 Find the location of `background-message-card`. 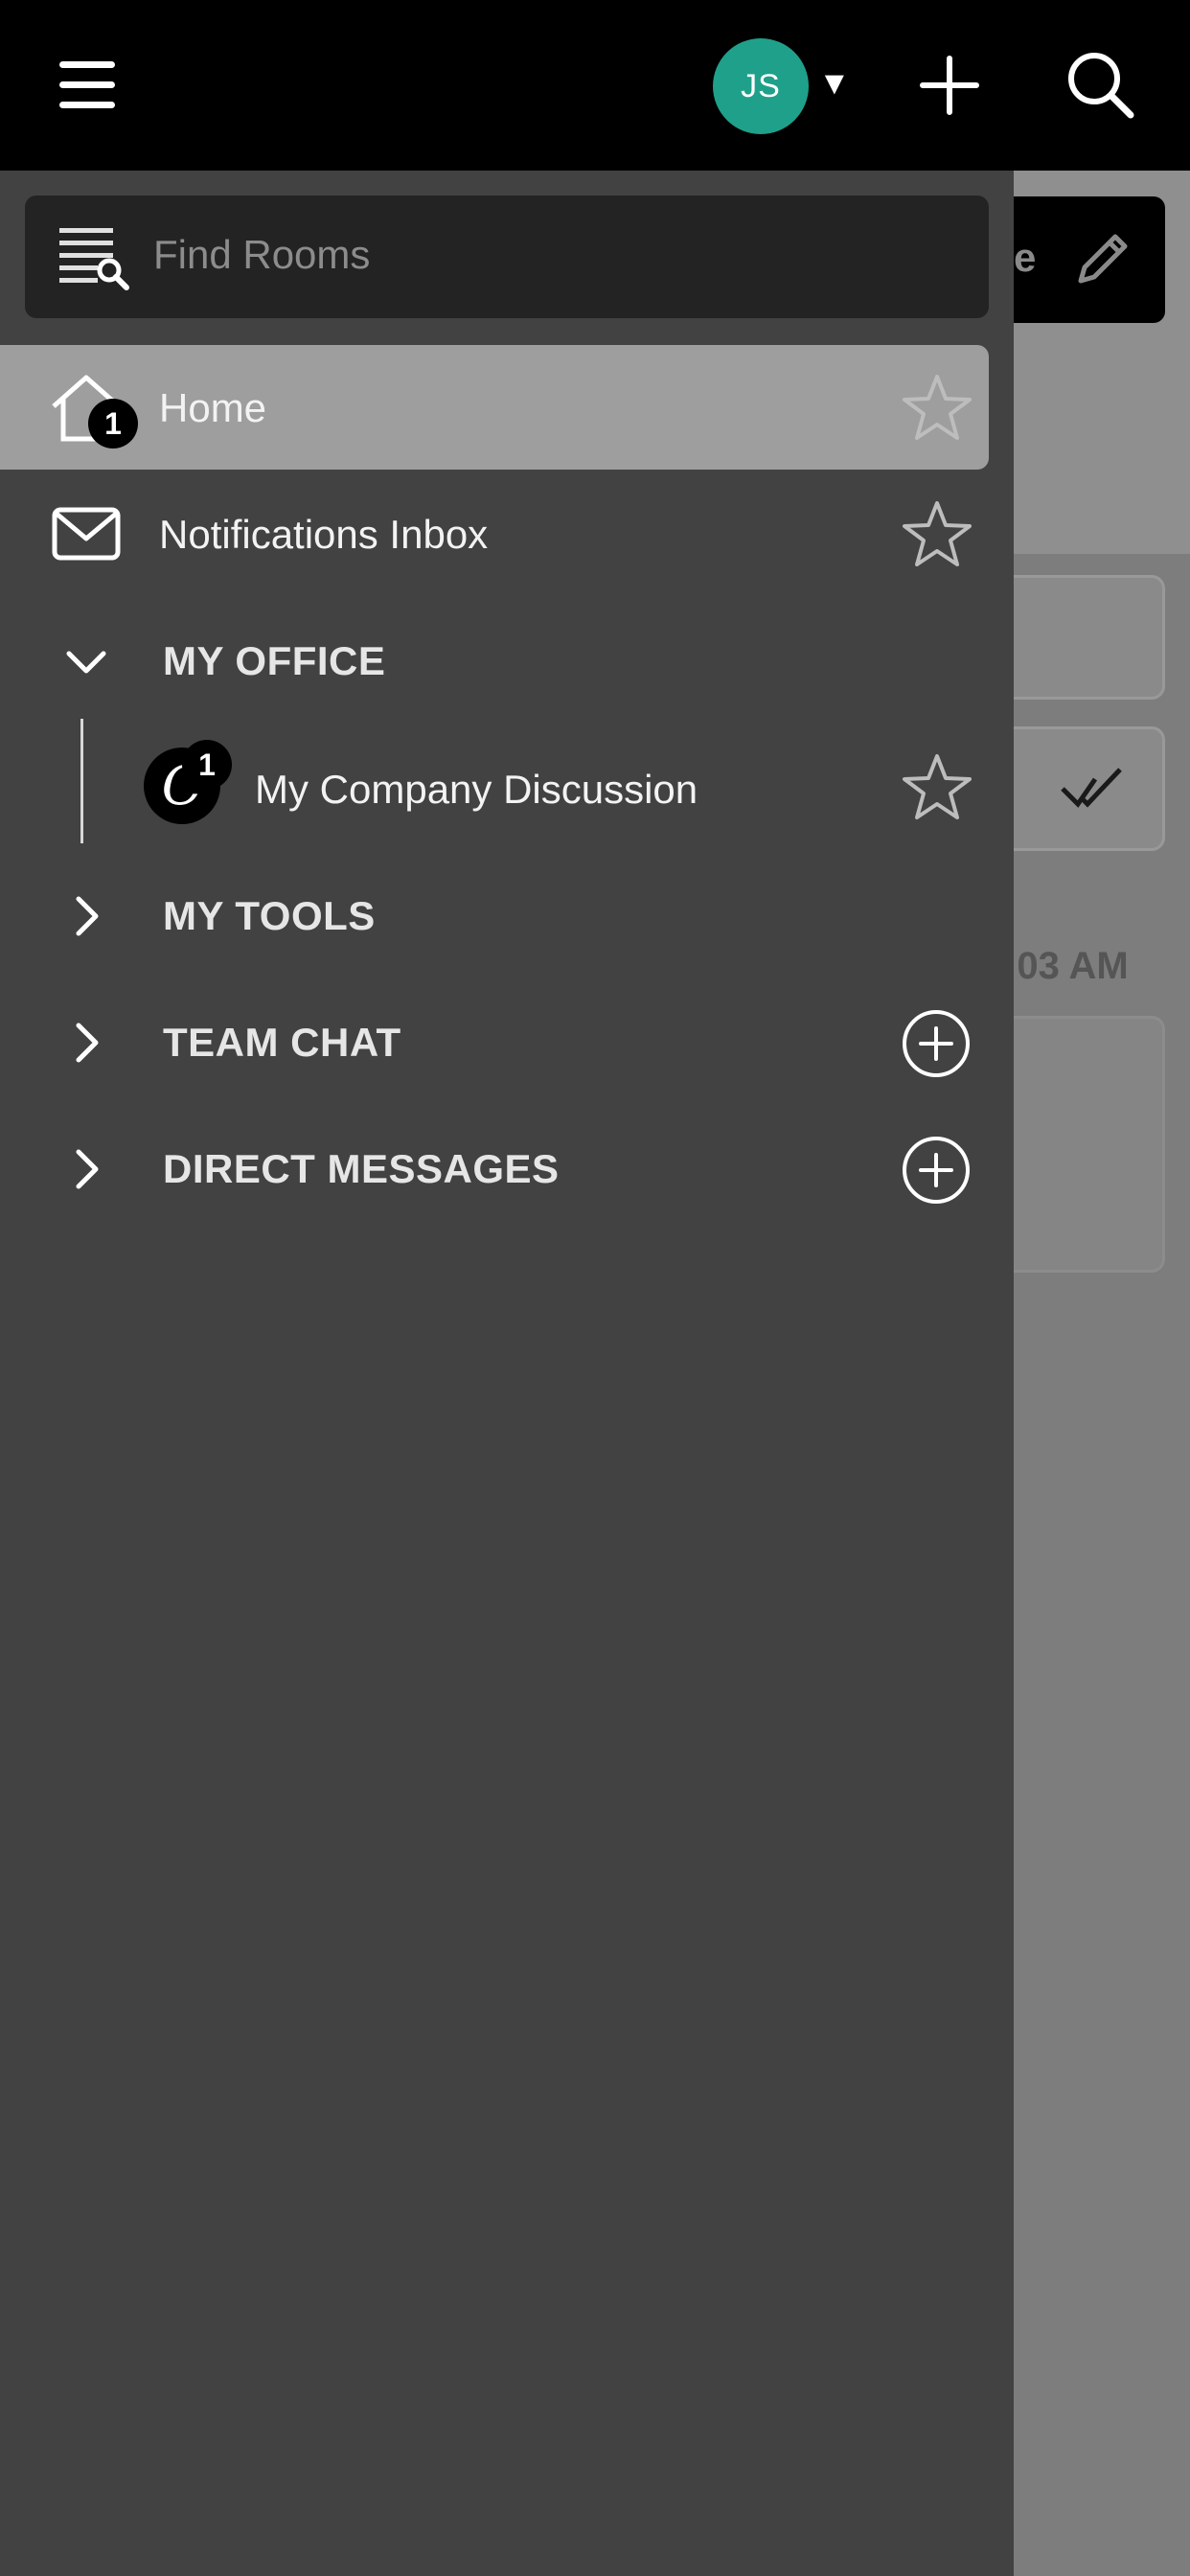

background-message-card is located at coordinates (1080, 1144).